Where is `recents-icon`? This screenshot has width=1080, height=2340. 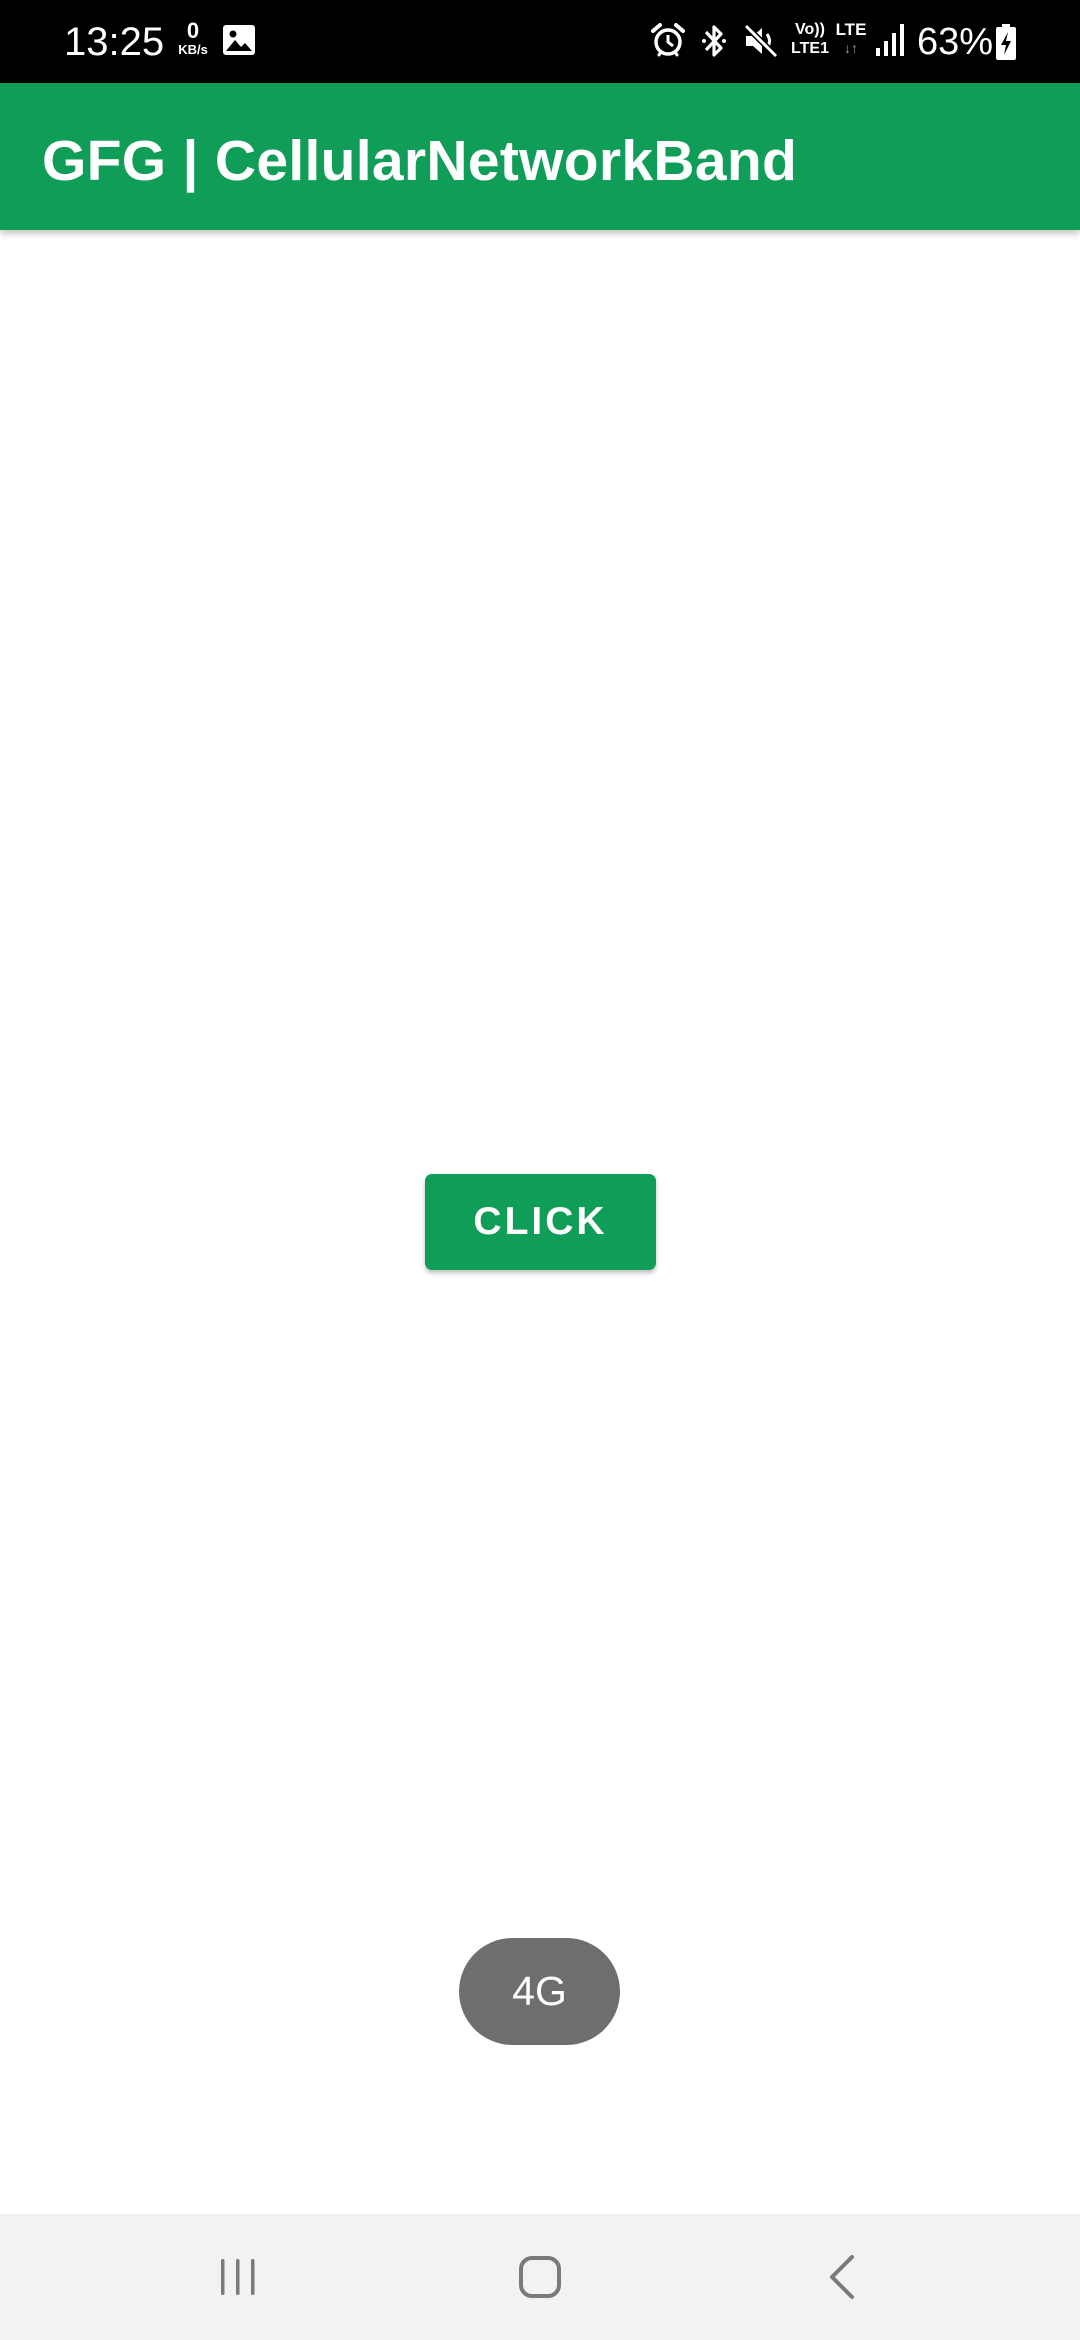
recents-icon is located at coordinates (238, 2277).